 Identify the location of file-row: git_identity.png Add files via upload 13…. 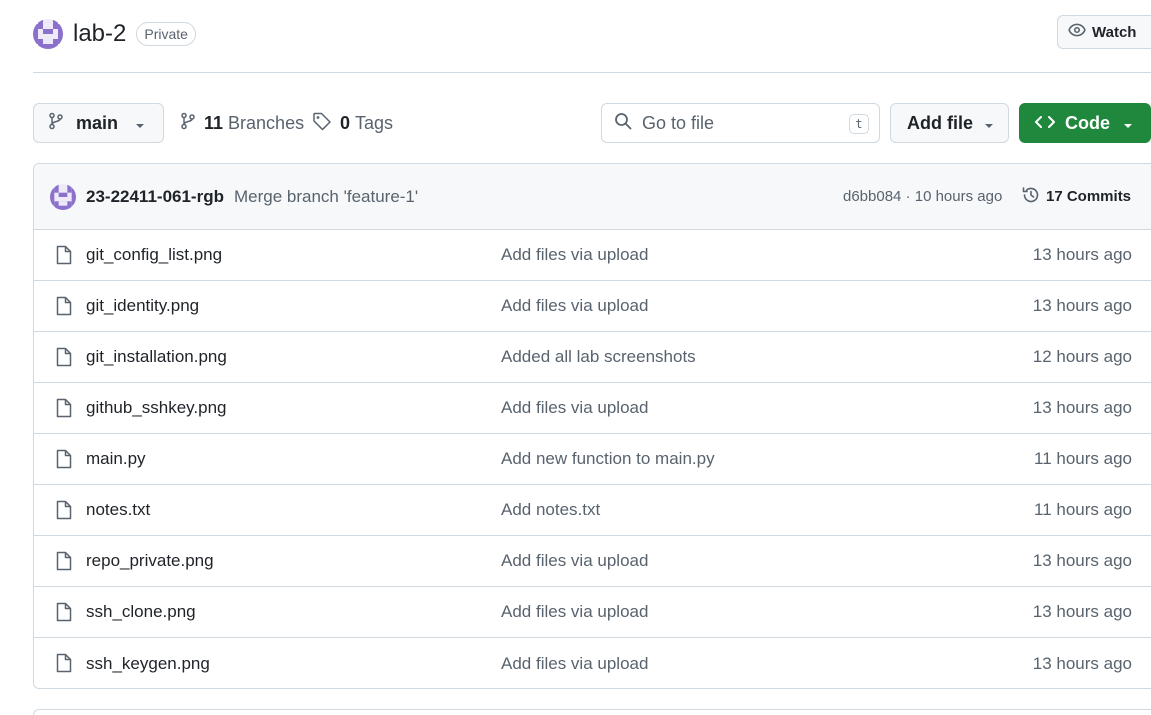
(592, 306).